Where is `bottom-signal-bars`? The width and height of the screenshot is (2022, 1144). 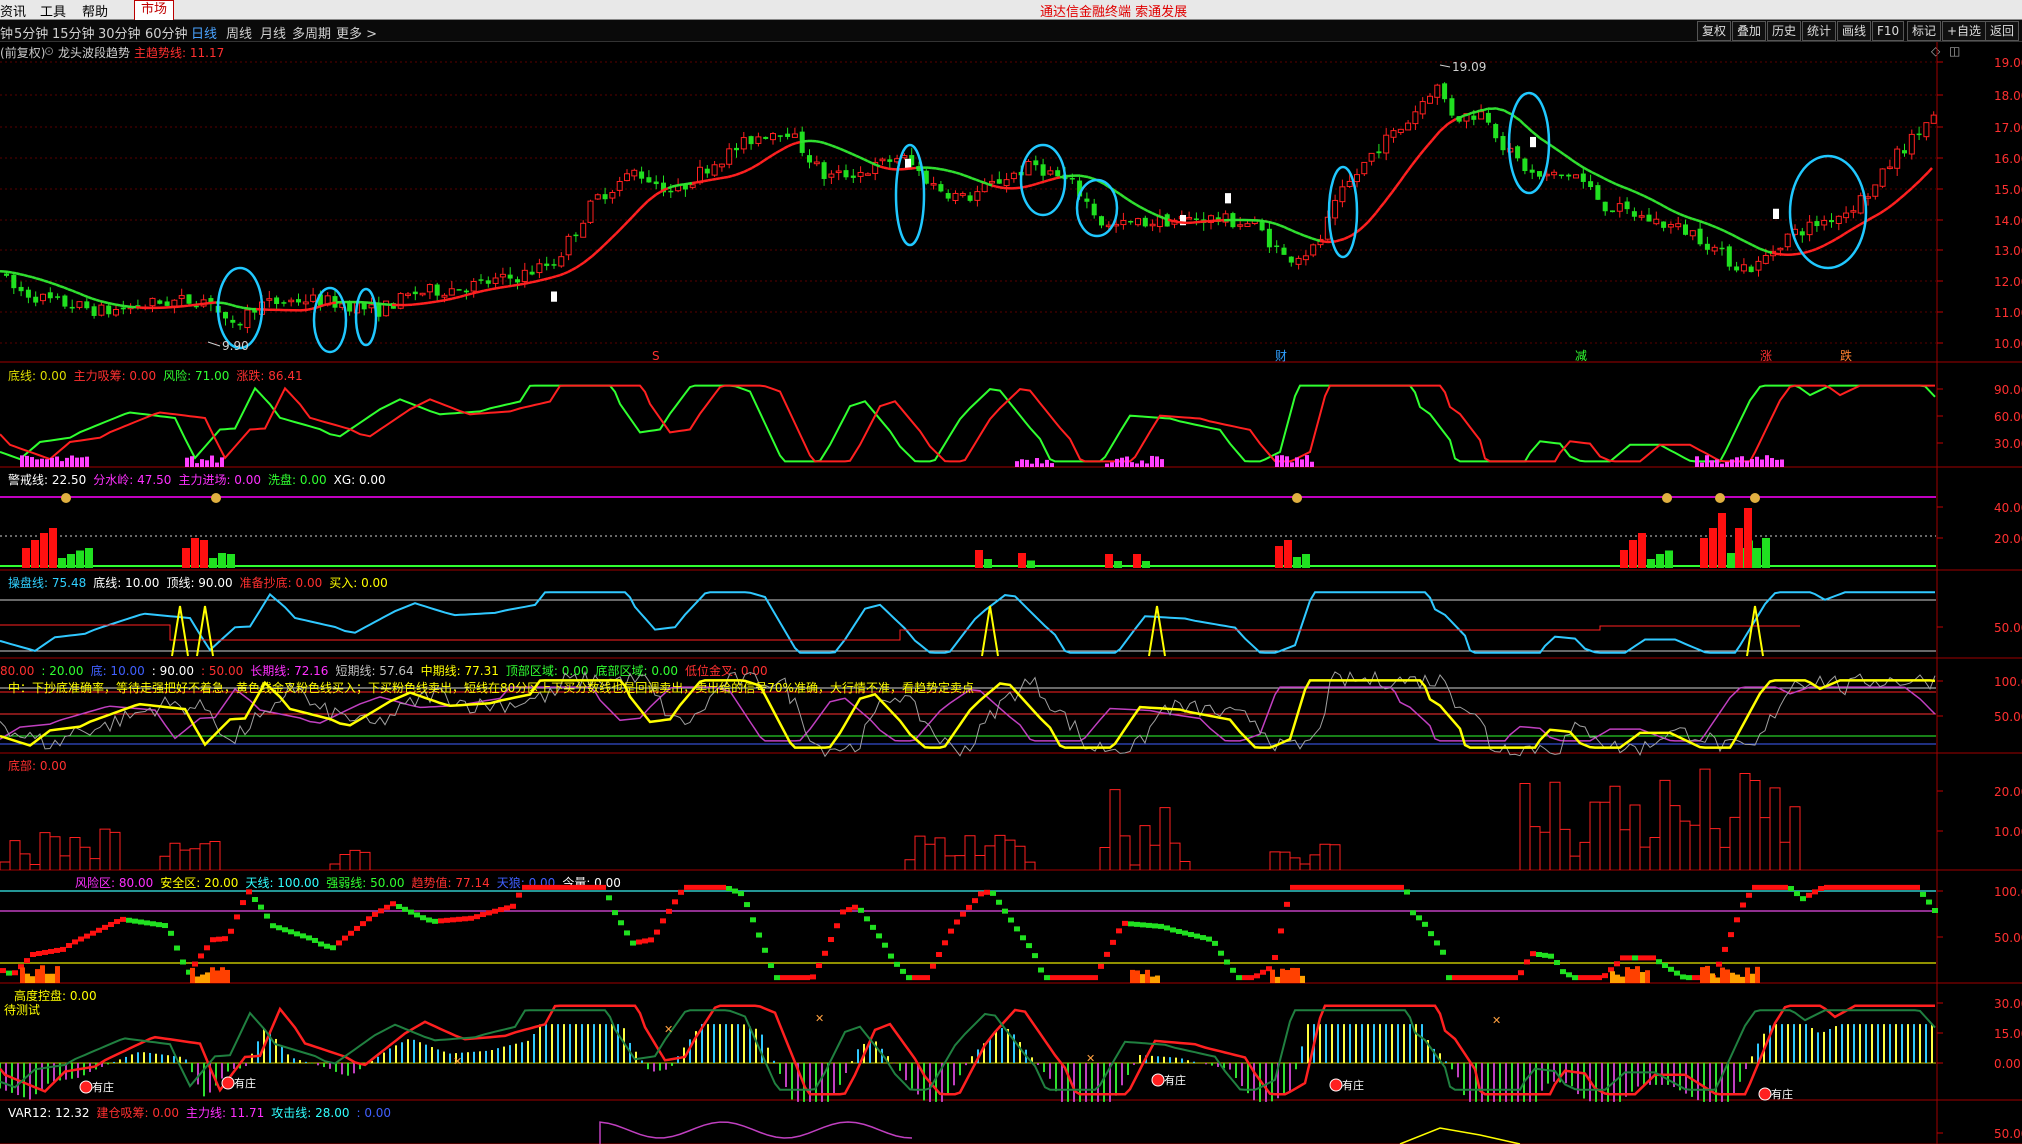 bottom-signal-bars is located at coordinates (350, 859).